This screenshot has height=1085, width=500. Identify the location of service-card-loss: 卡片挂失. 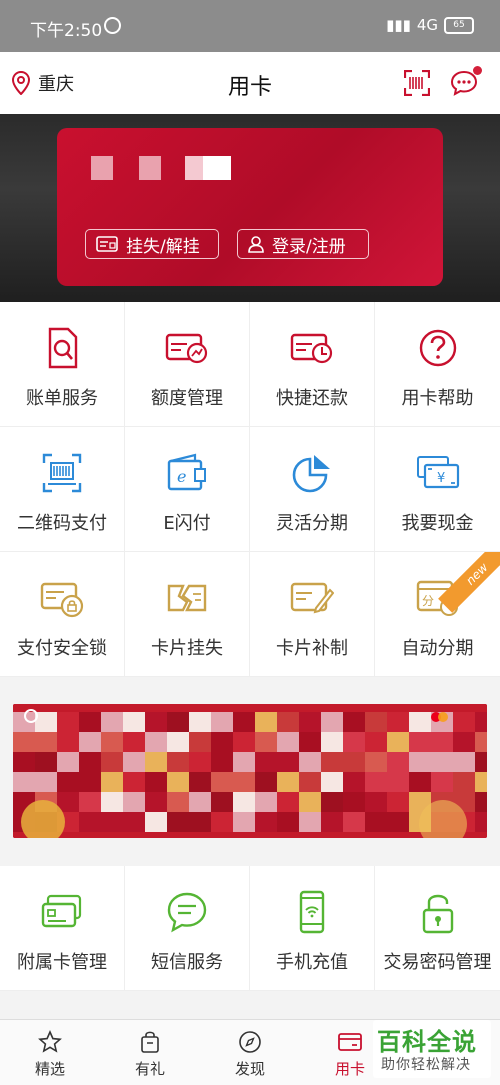
(187, 614).